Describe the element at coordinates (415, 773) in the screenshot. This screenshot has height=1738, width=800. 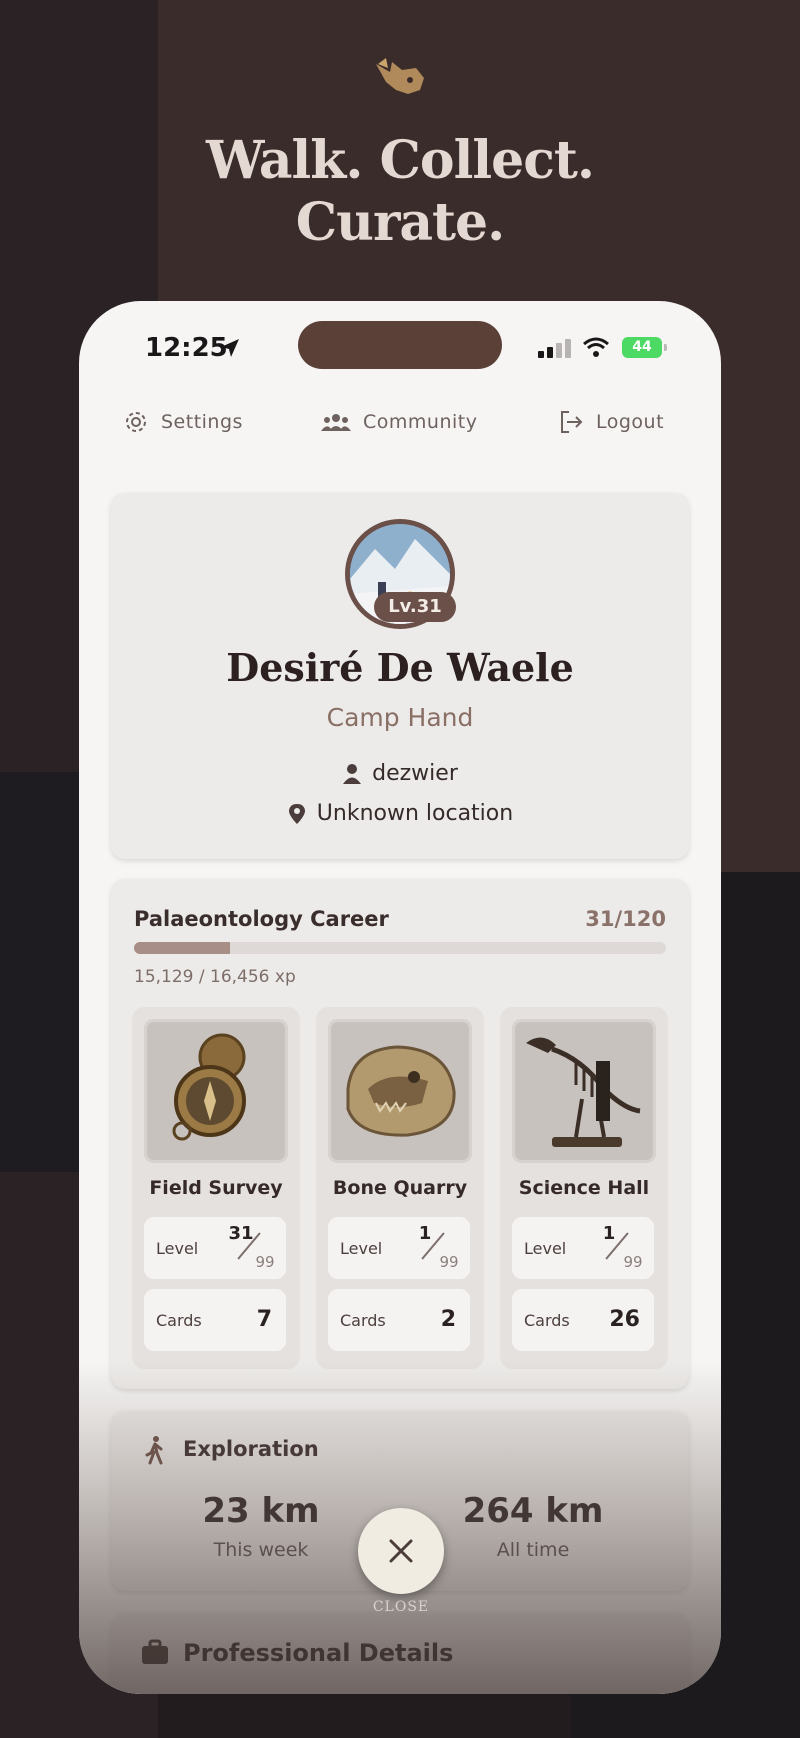
I see `username: dezwier` at that location.